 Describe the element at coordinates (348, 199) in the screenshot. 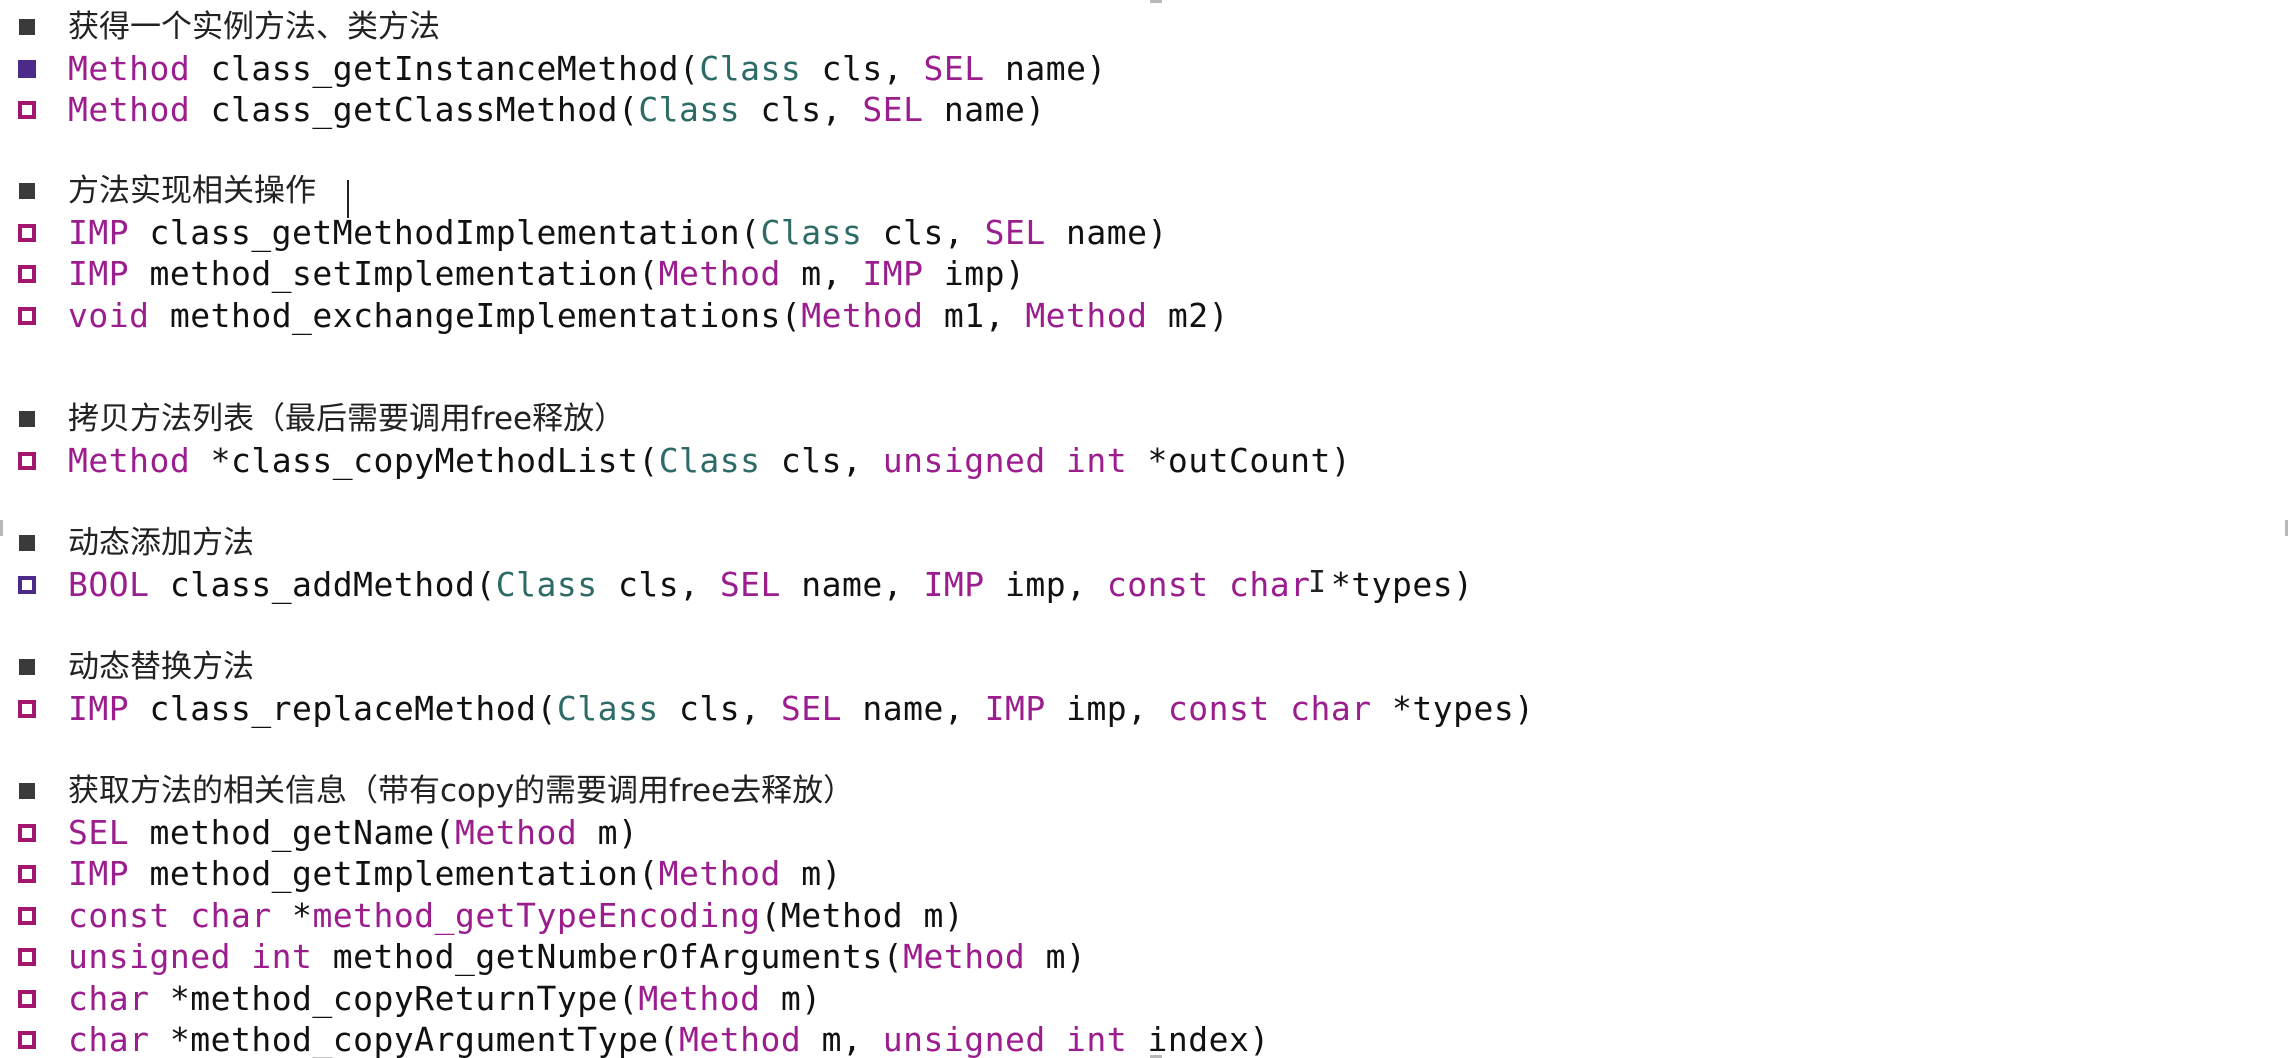

I see `text-caret` at that location.